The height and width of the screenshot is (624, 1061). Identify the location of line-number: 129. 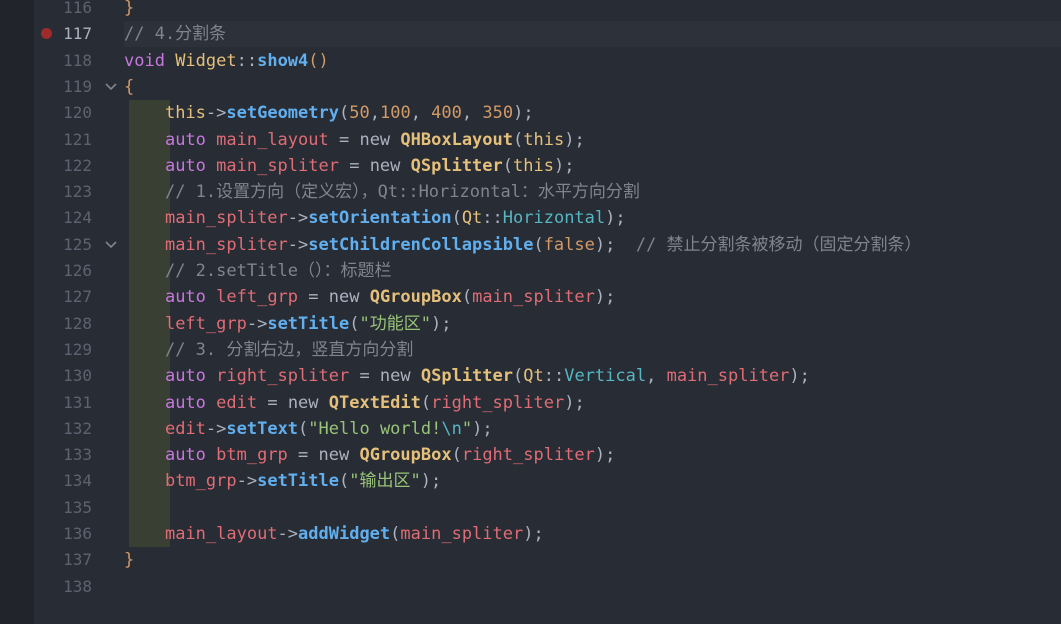
(63, 350).